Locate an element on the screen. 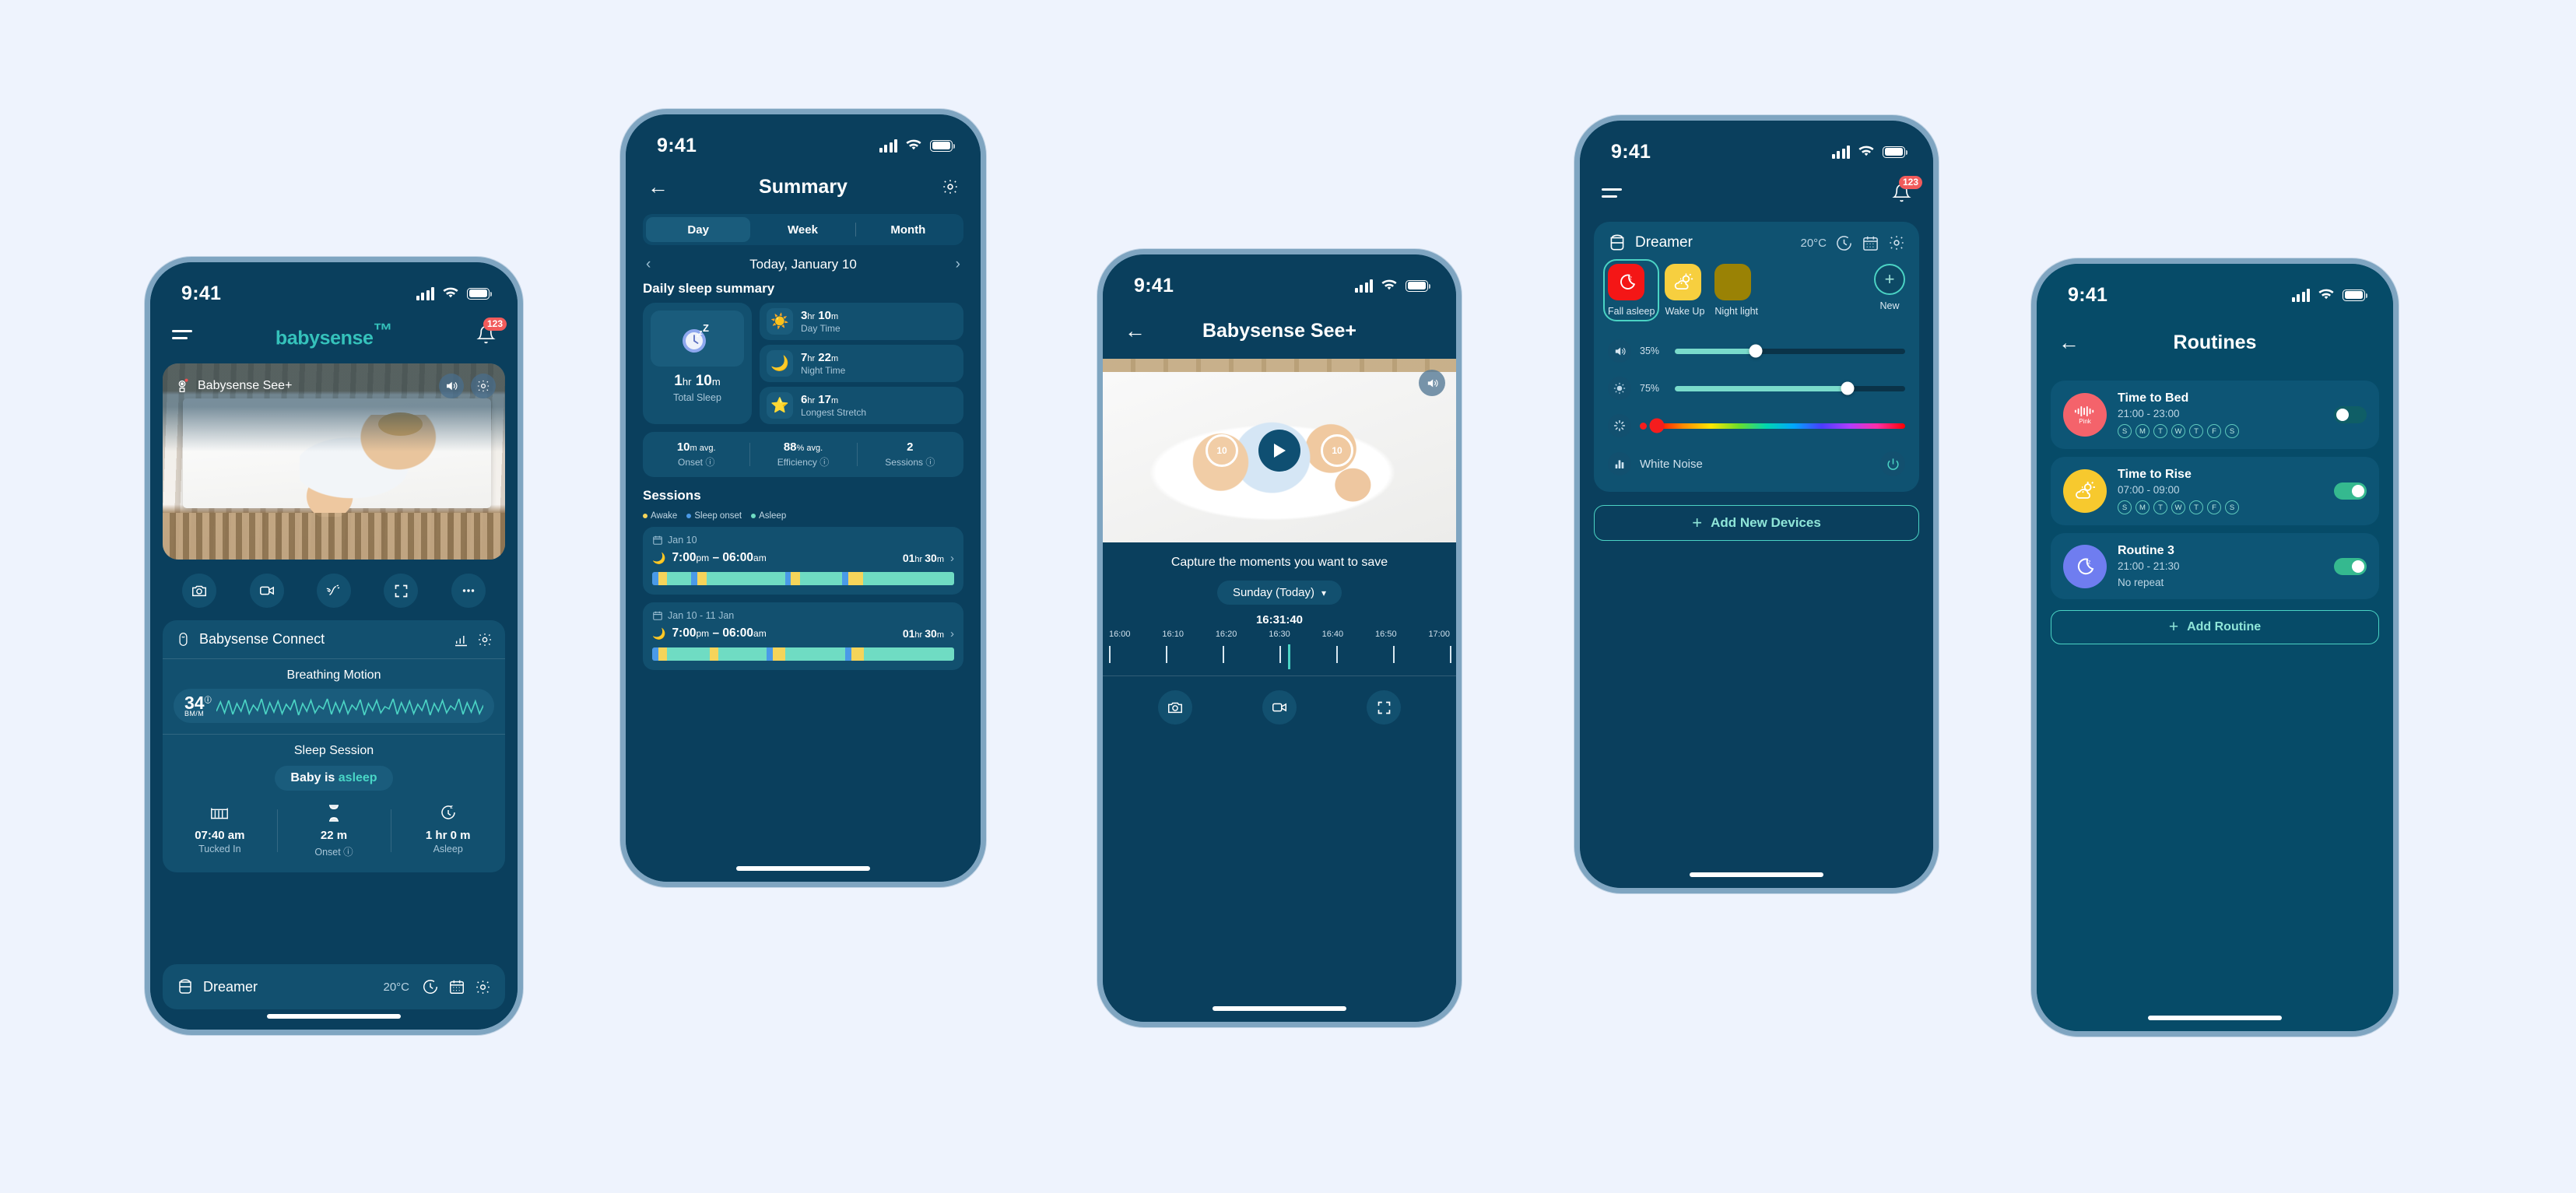  dreamer-bar: Dreamer 20°C is located at coordinates (334, 986).